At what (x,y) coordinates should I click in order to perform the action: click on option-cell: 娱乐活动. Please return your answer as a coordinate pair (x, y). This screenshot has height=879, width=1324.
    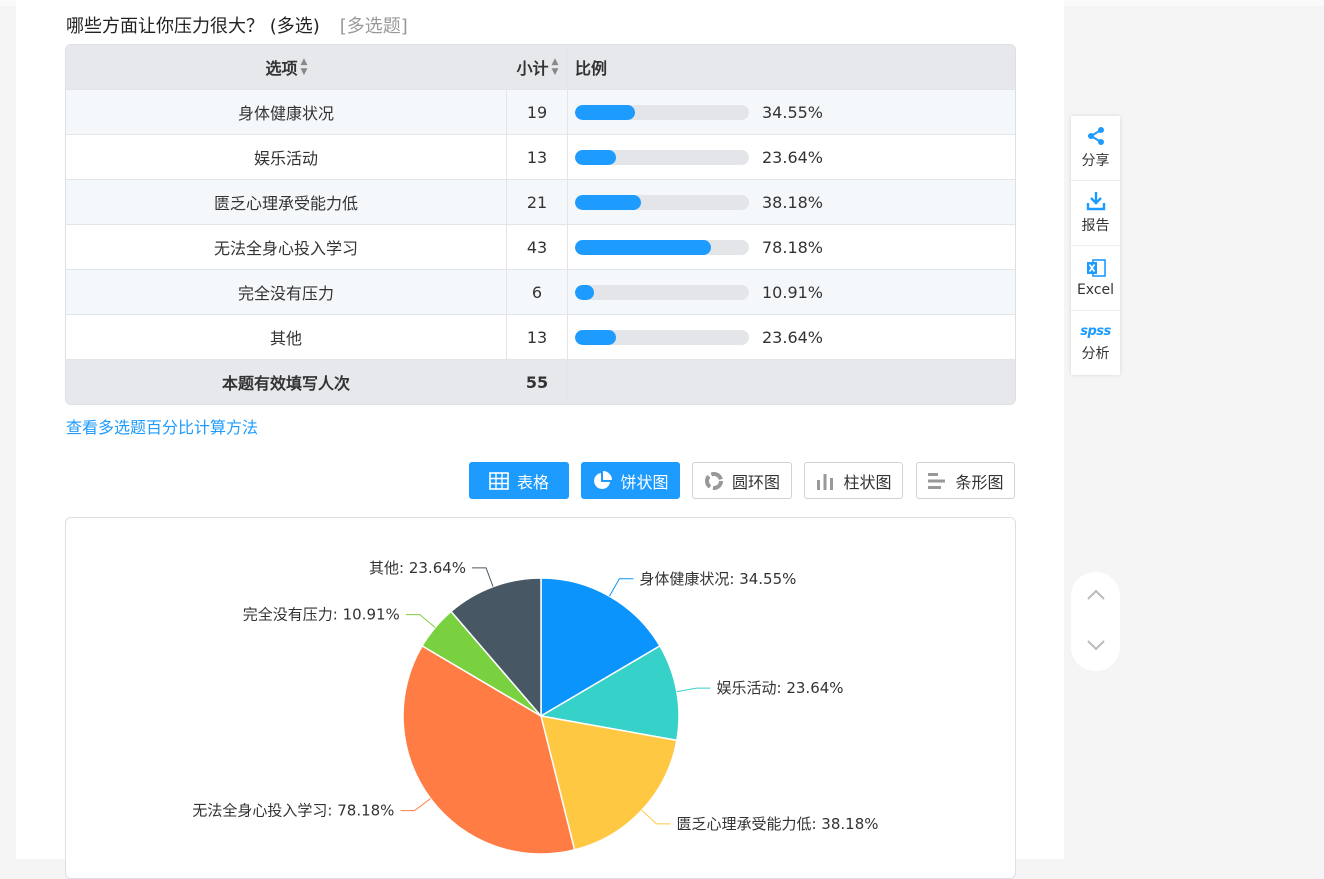
    Looking at the image, I should click on (286, 157).